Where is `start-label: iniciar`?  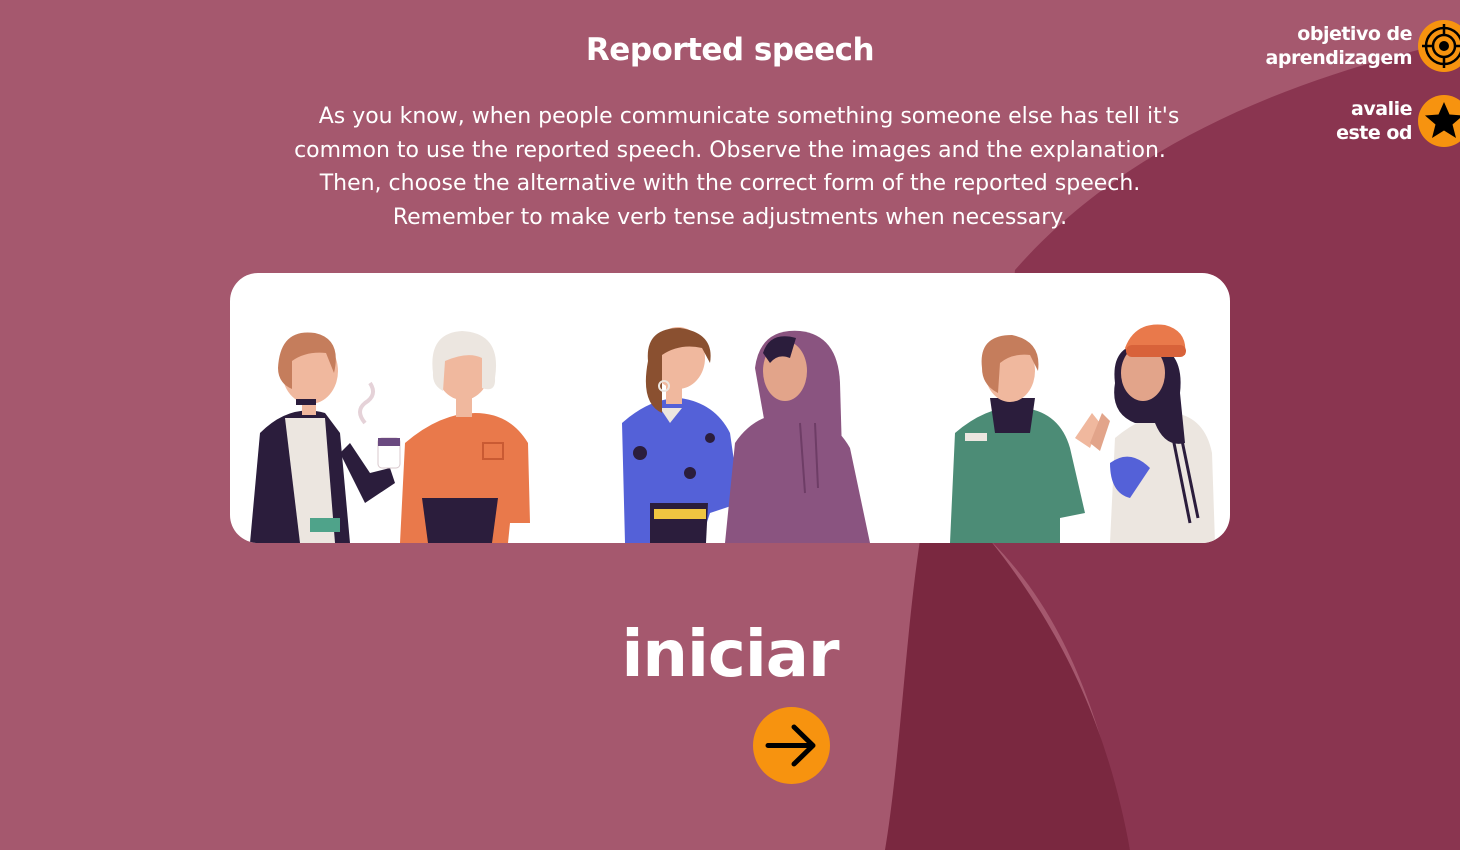
start-label: iniciar is located at coordinates (730, 655).